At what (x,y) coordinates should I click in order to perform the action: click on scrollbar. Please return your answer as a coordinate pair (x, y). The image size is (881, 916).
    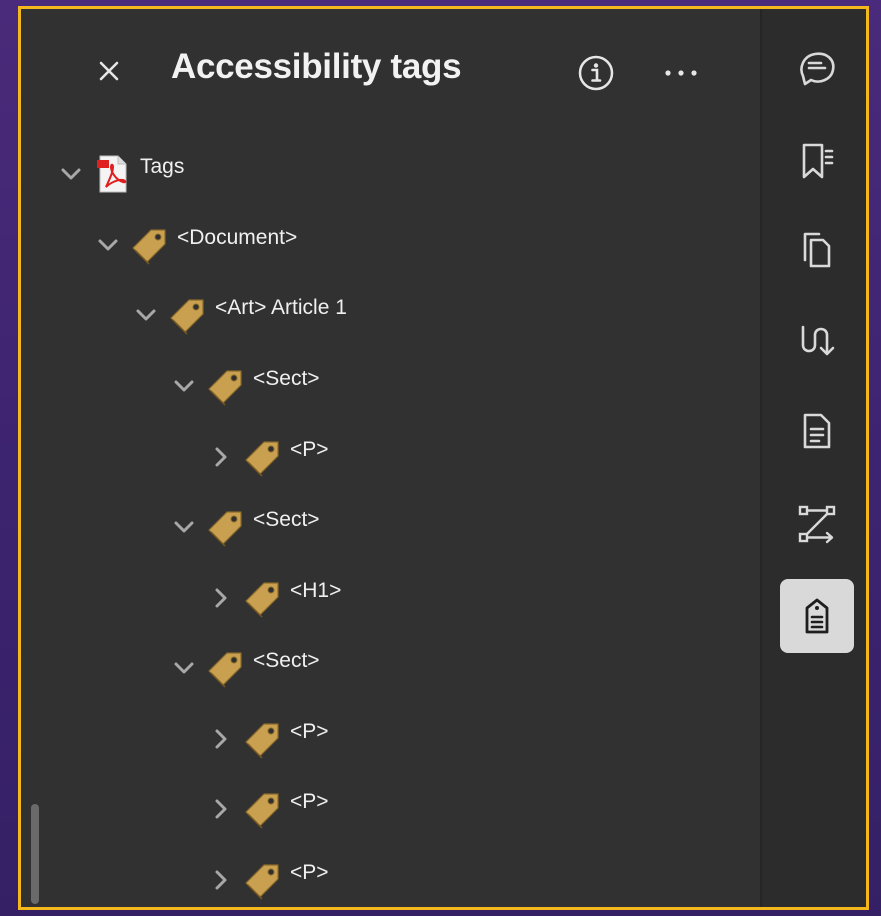
    Looking at the image, I should click on (35, 854).